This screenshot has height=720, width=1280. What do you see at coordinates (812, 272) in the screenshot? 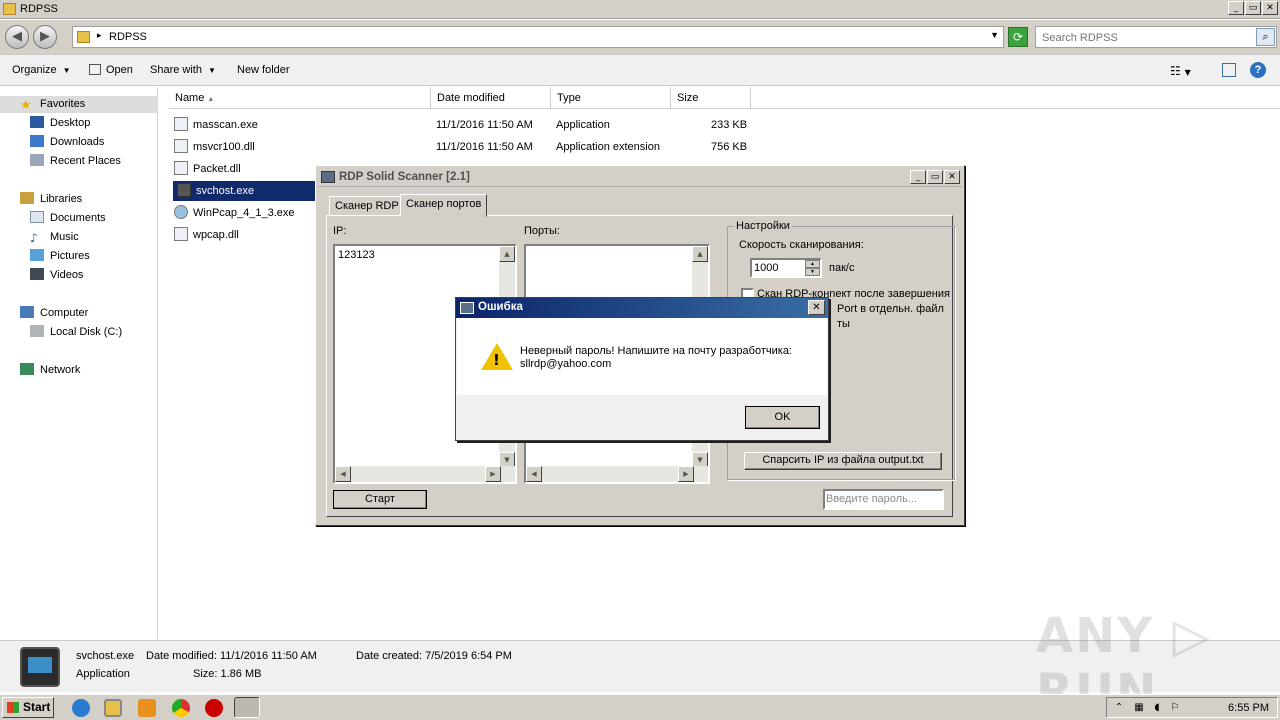
I see `spin-down-icon: ▼` at bounding box center [812, 272].